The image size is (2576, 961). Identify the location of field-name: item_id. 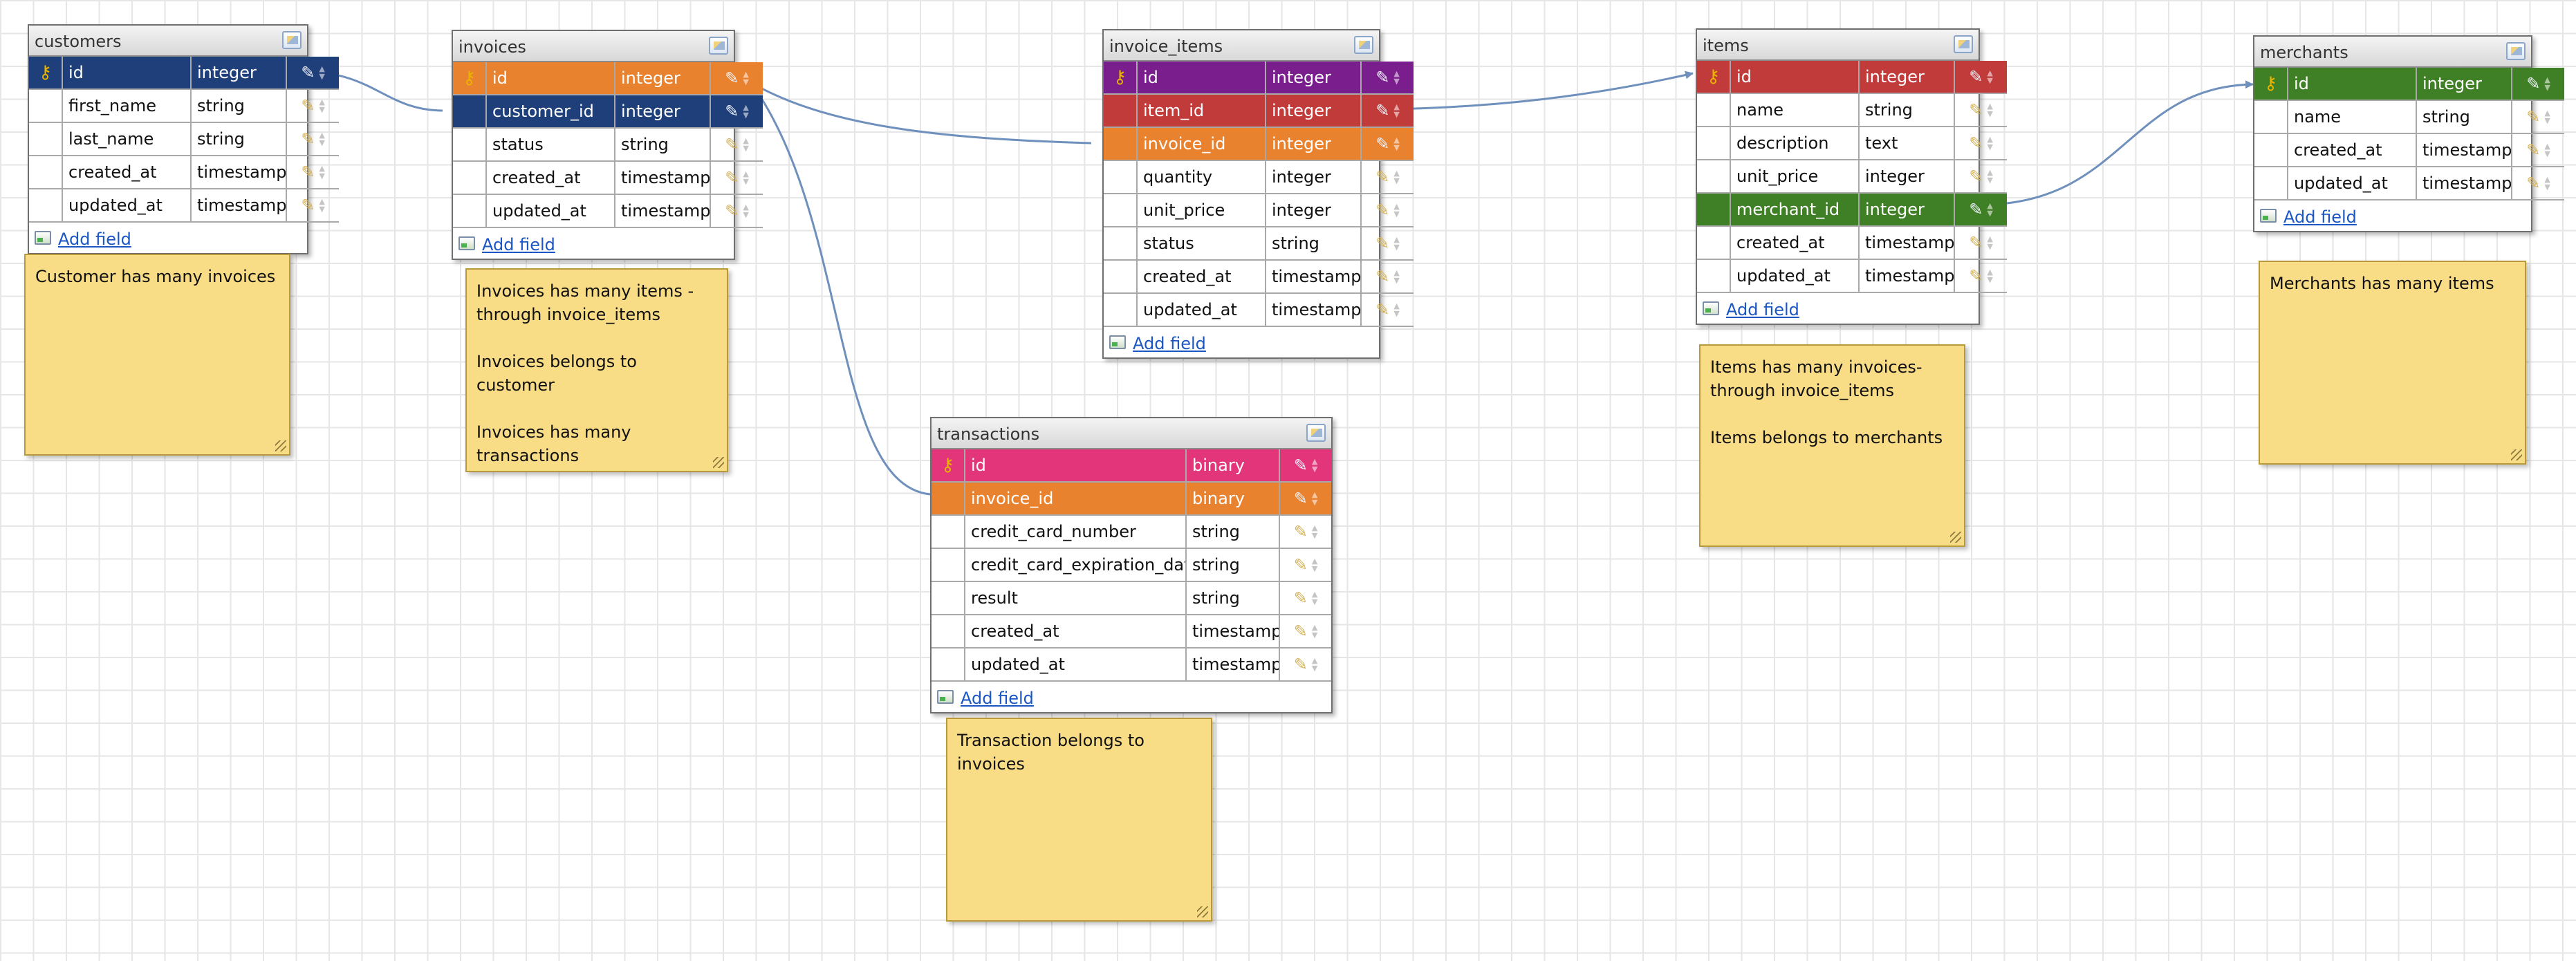
(1201, 111).